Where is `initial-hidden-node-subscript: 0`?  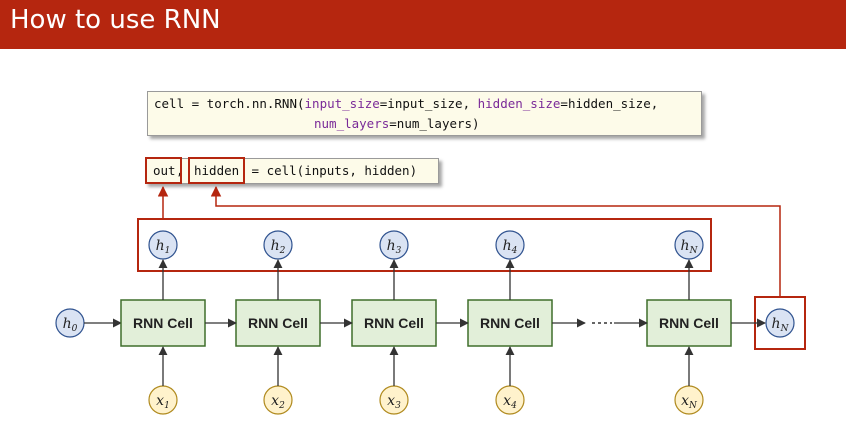 initial-hidden-node-subscript: 0 is located at coordinates (75, 329).